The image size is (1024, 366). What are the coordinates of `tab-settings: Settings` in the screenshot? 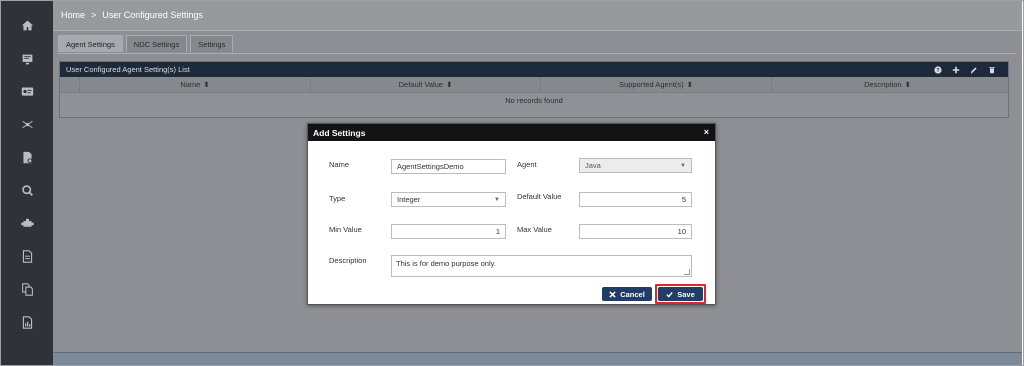 It's located at (212, 43).